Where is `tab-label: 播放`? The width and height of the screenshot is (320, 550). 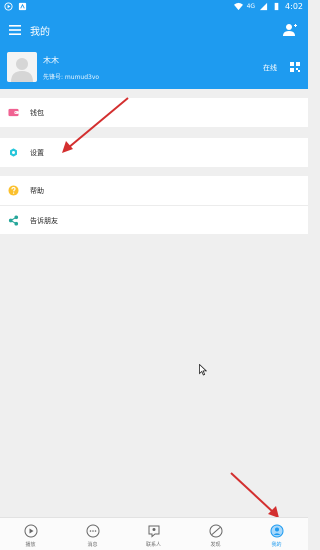 tab-label: 播放 is located at coordinates (30, 545).